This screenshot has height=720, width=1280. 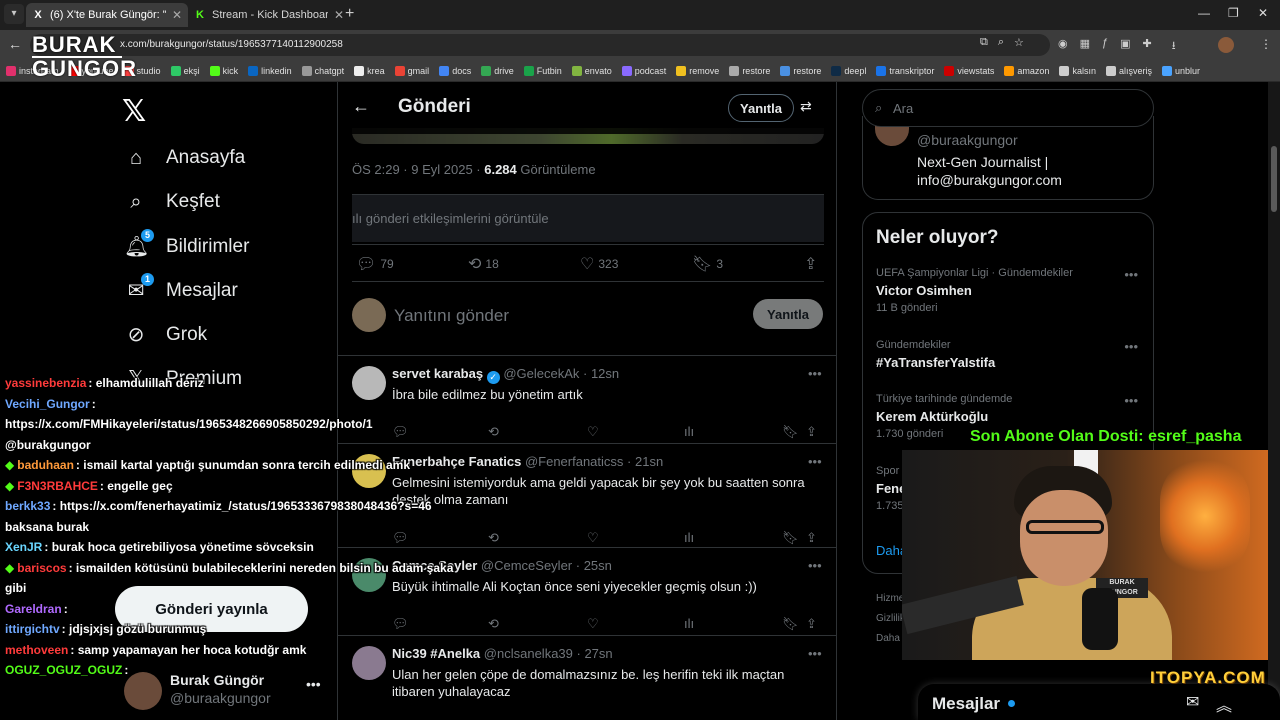 What do you see at coordinates (905, 70) in the screenshot?
I see `bookmark-item: transkriptor` at bounding box center [905, 70].